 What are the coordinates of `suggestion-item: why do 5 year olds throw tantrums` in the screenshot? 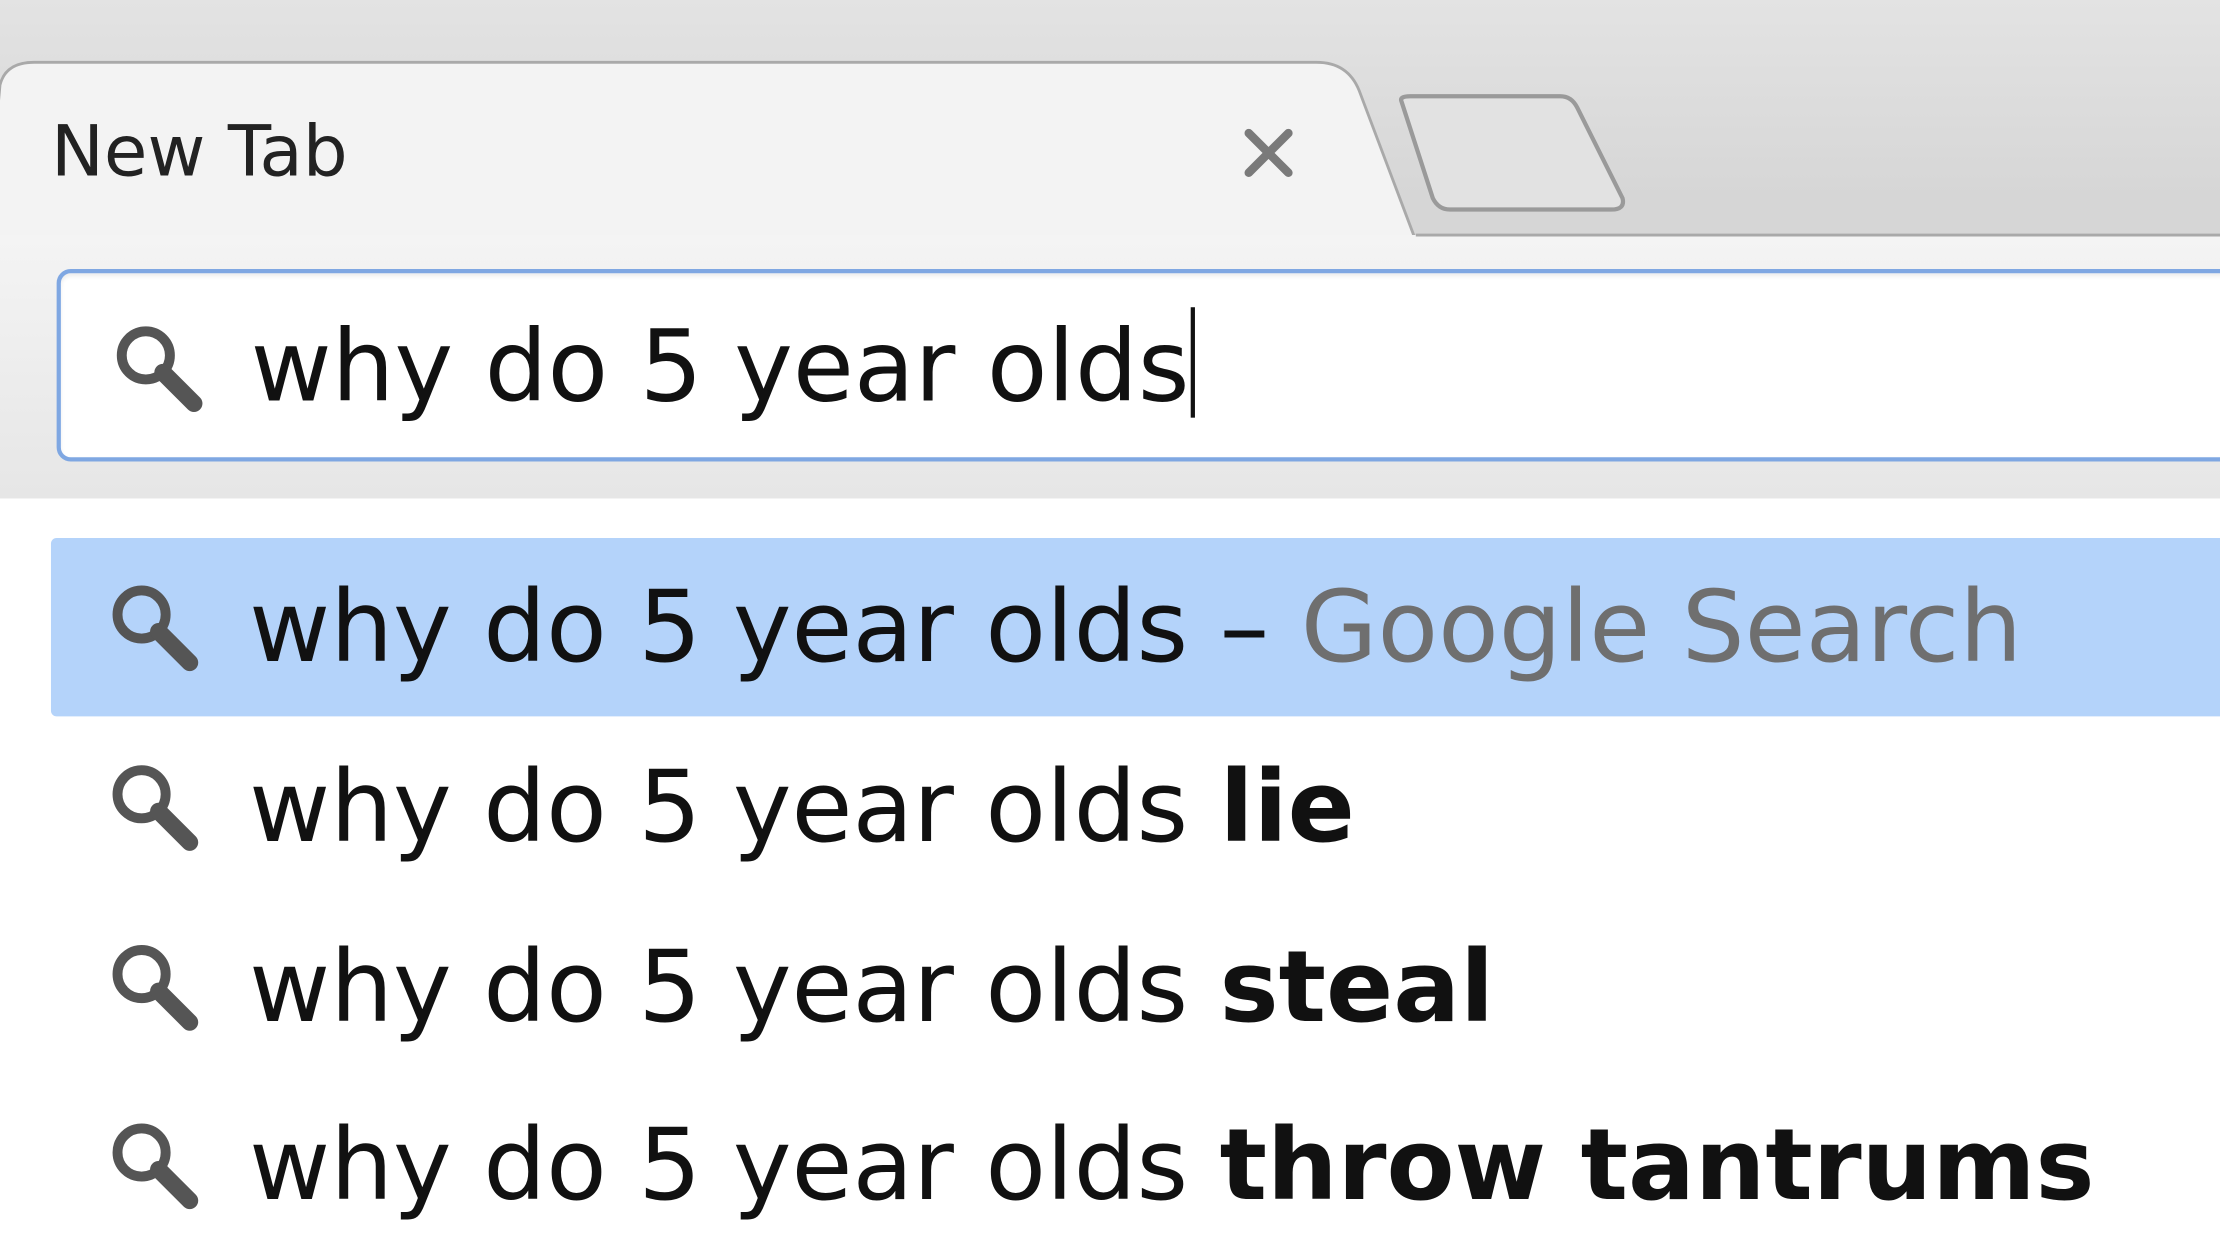 It's located at (1135, 1162).